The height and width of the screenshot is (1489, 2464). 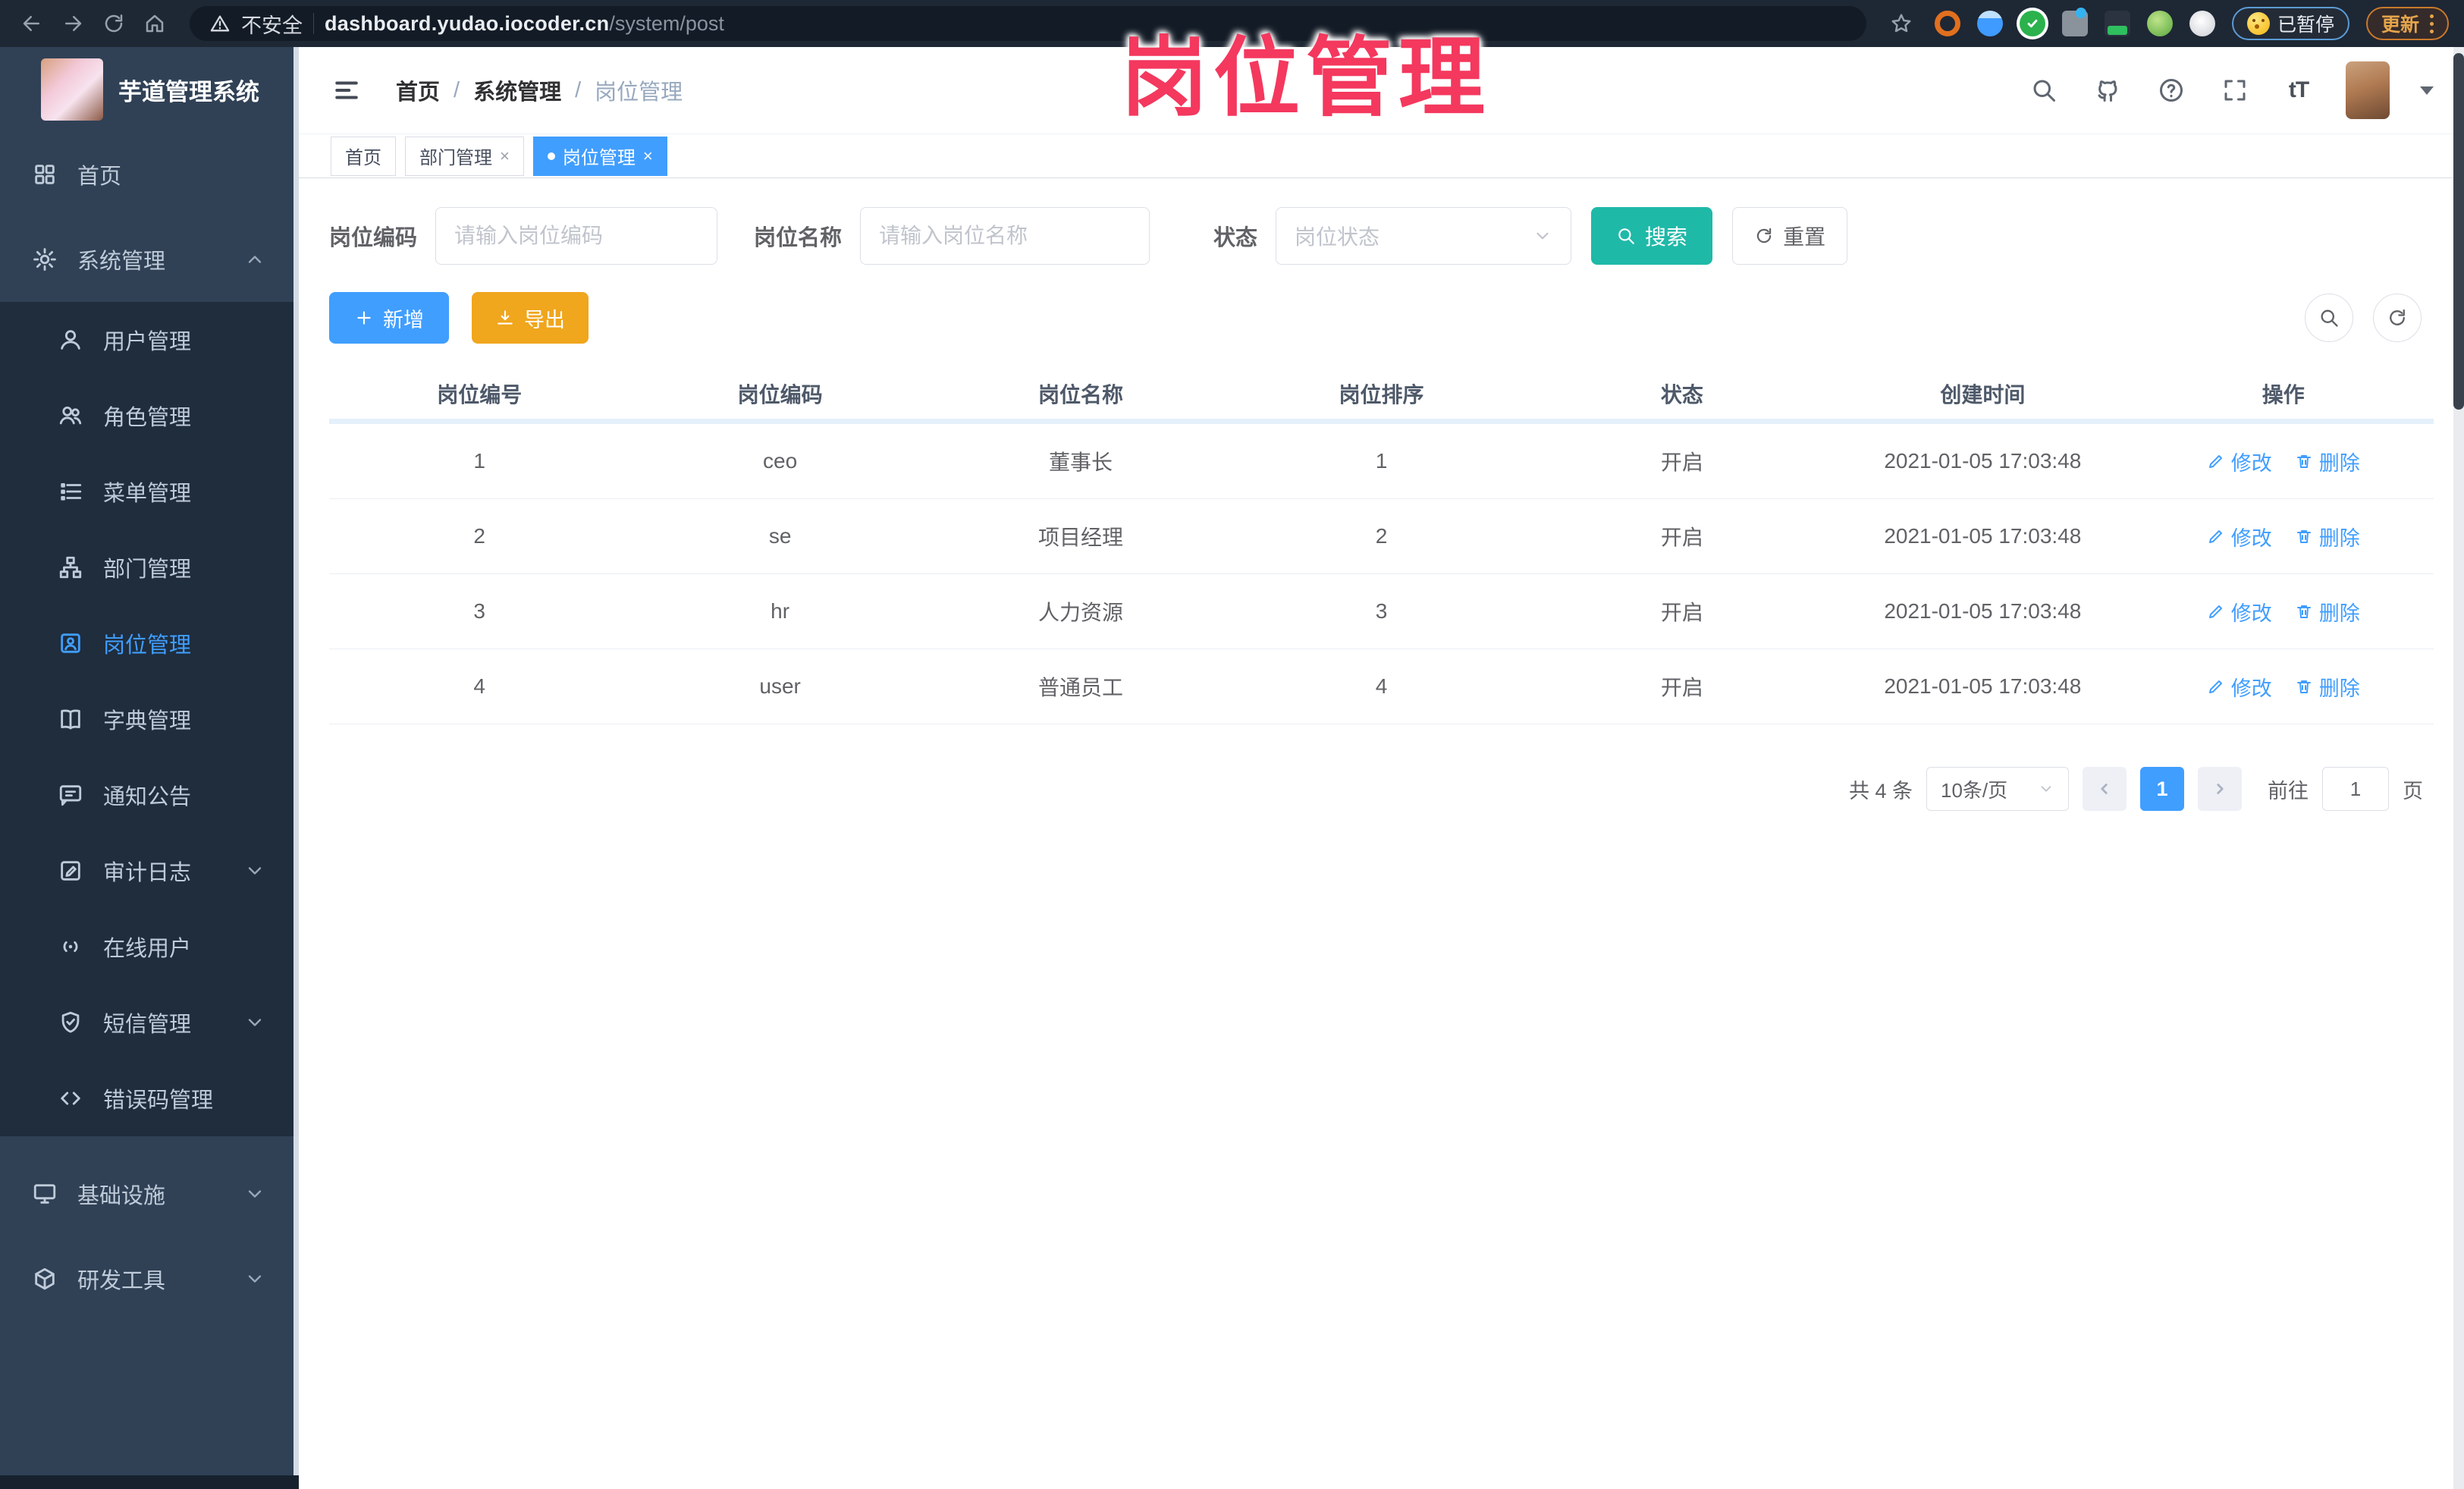 I want to click on fullscreen-button, so click(x=2235, y=90).